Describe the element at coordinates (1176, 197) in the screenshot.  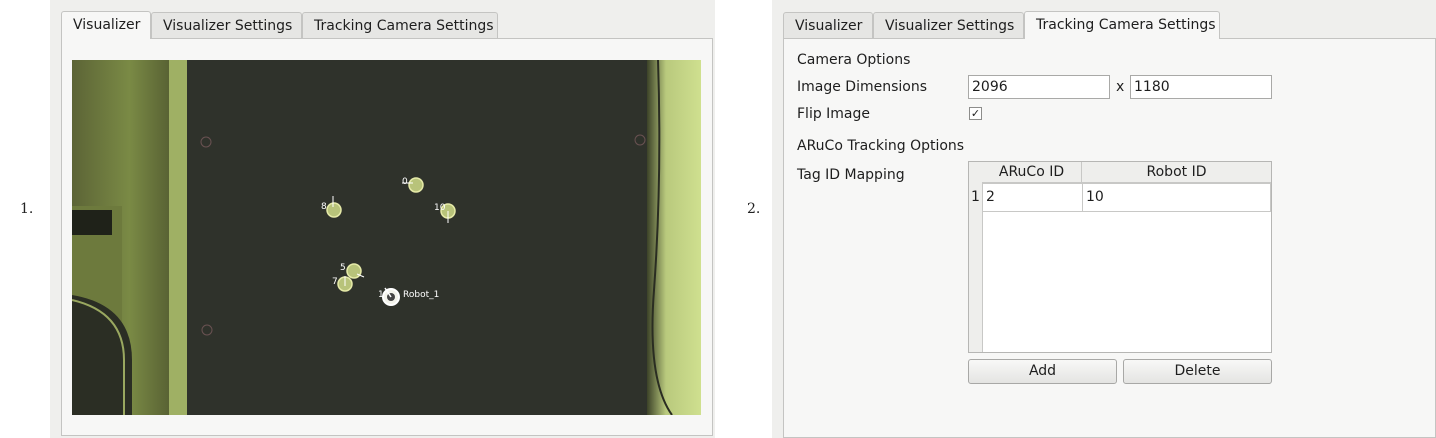
I see `table-cell-robot-id: 10` at that location.